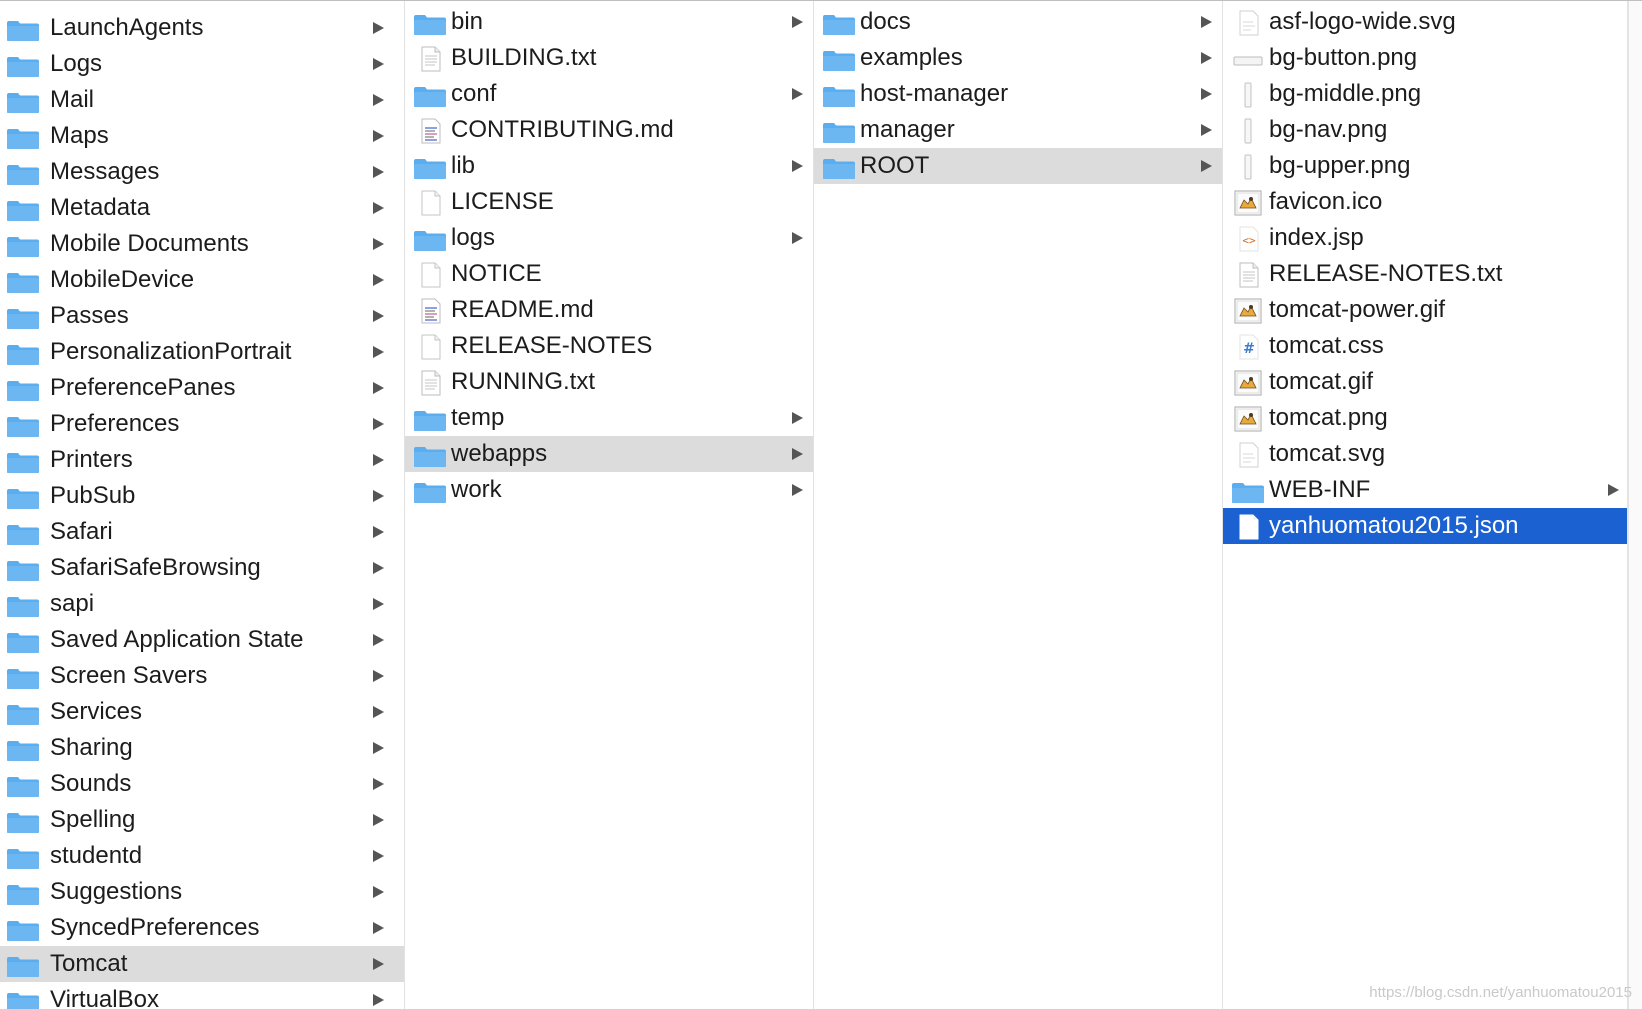  I want to click on file-item: NOTICE, so click(609, 274).